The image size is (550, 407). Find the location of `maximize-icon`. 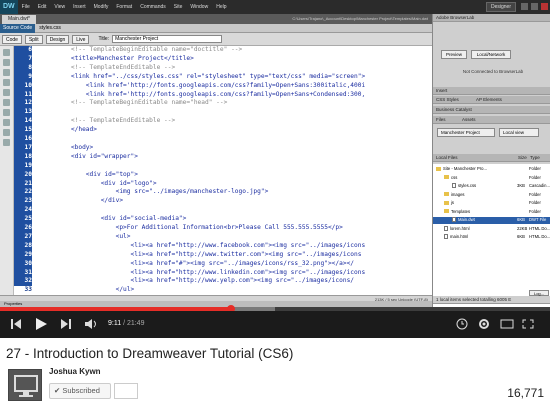

maximize-icon is located at coordinates (534, 6).